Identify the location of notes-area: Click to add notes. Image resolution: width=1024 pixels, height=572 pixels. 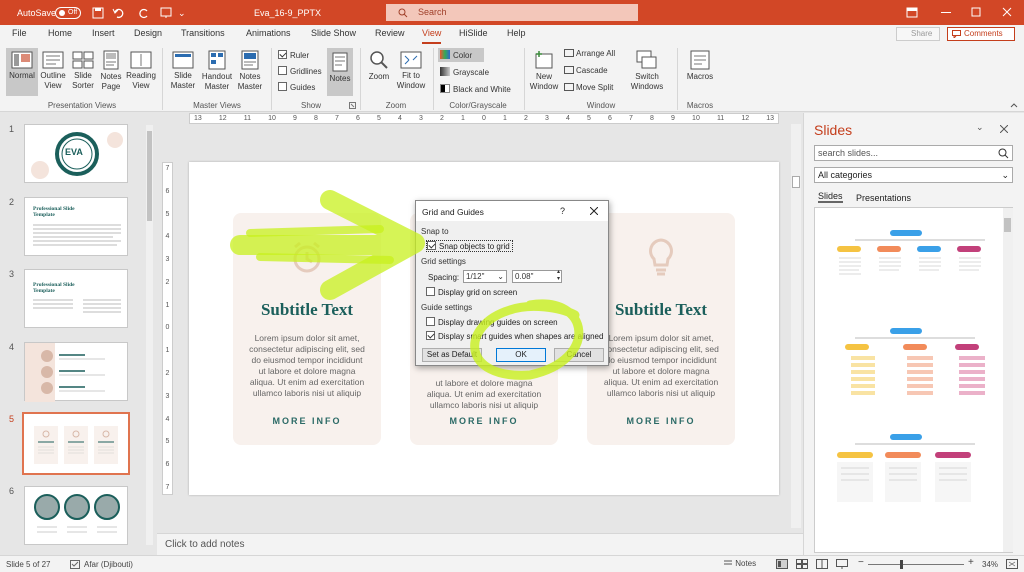
(480, 544).